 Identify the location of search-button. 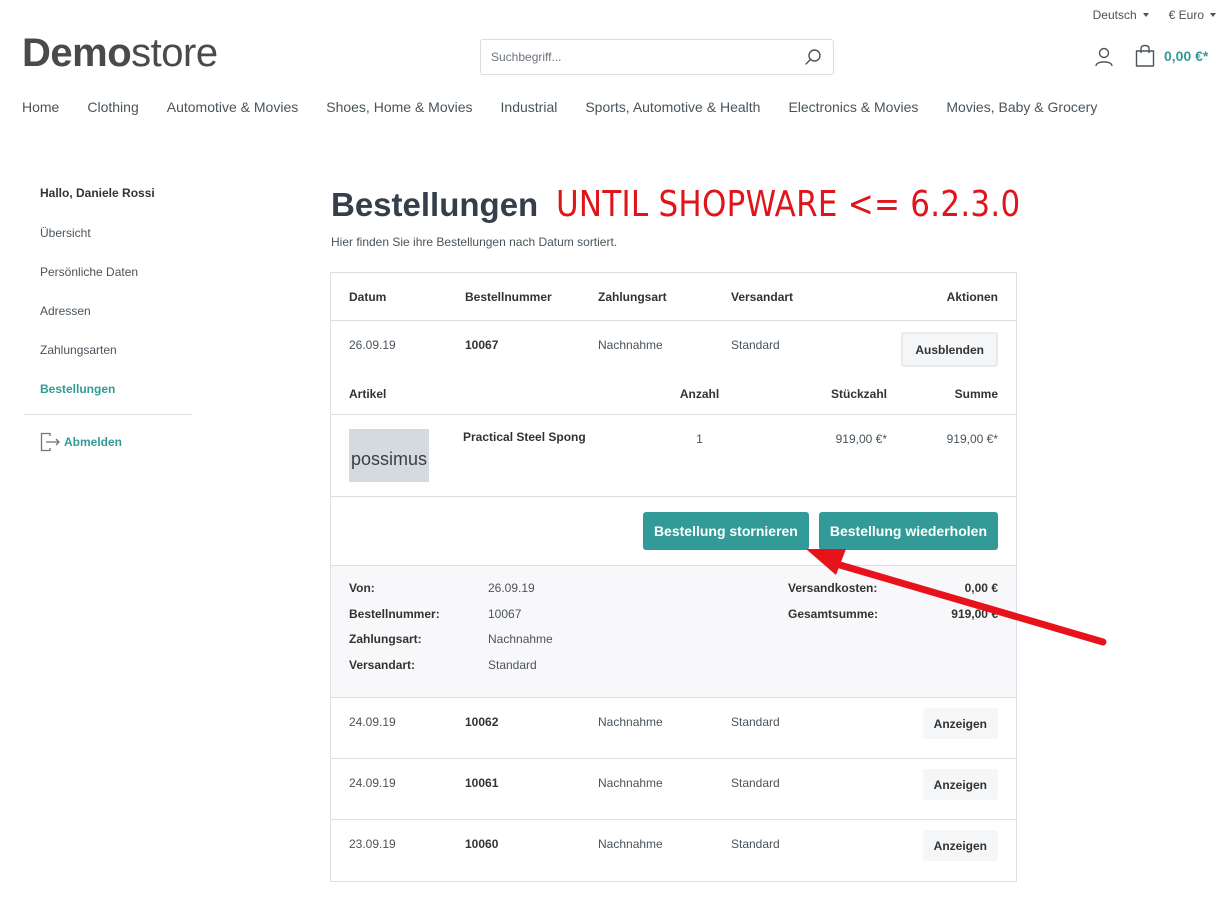
(813, 57).